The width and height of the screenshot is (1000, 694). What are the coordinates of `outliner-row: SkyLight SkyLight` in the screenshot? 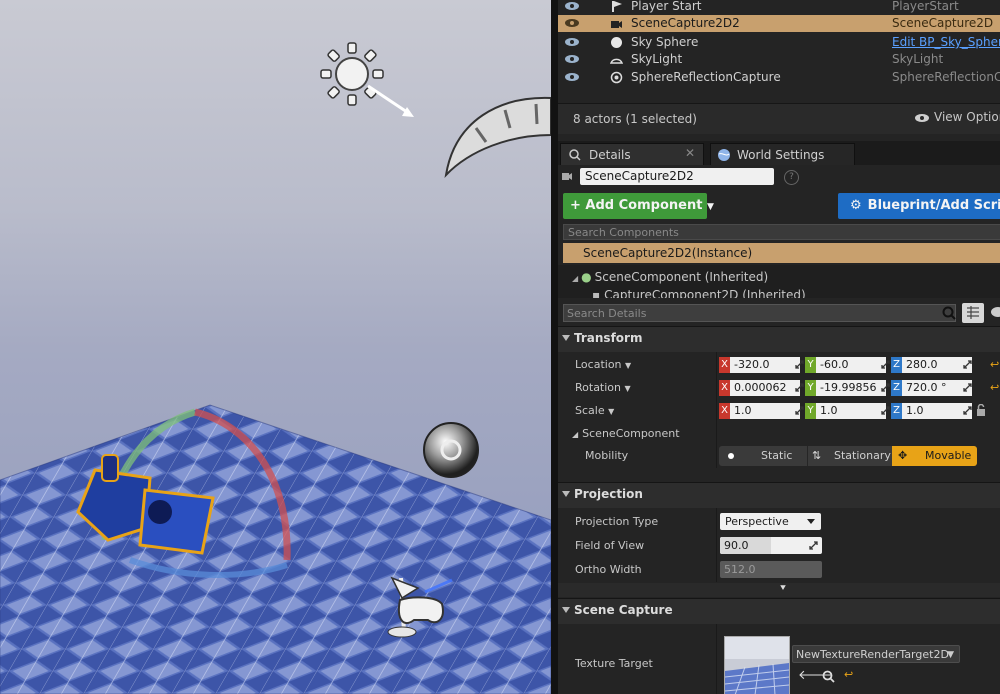 It's located at (779, 59).